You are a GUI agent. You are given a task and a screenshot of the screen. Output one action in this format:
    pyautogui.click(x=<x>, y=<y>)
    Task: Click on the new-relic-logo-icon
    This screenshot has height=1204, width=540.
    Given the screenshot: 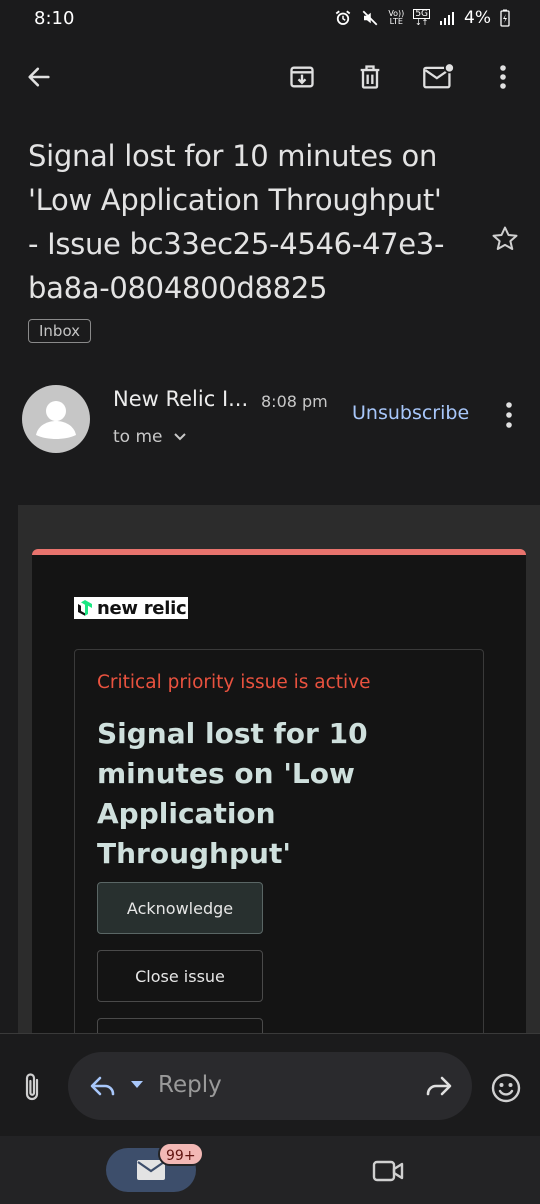 What is the action you would take?
    pyautogui.click(x=85, y=608)
    